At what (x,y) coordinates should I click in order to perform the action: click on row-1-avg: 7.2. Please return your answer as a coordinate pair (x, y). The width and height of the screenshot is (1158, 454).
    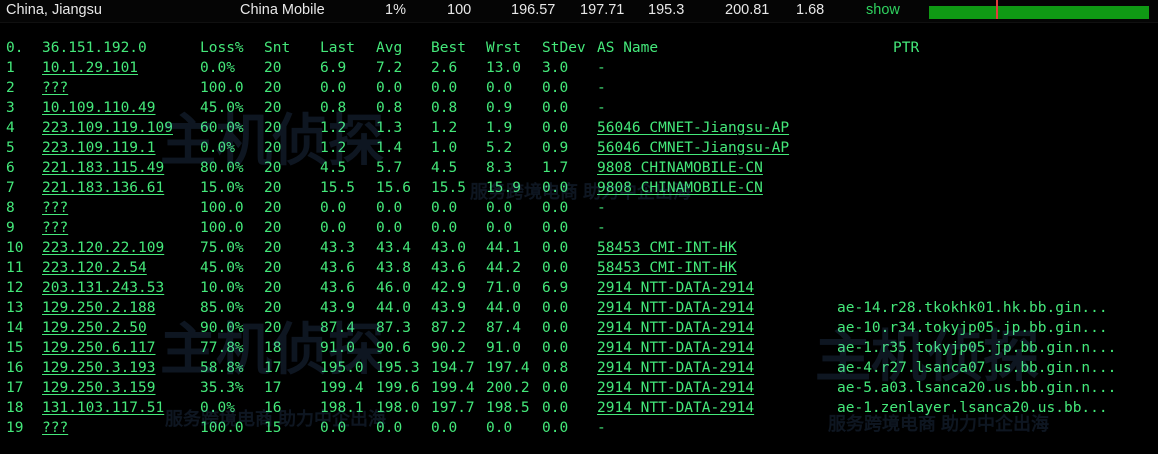
    Looking at the image, I should click on (389, 68).